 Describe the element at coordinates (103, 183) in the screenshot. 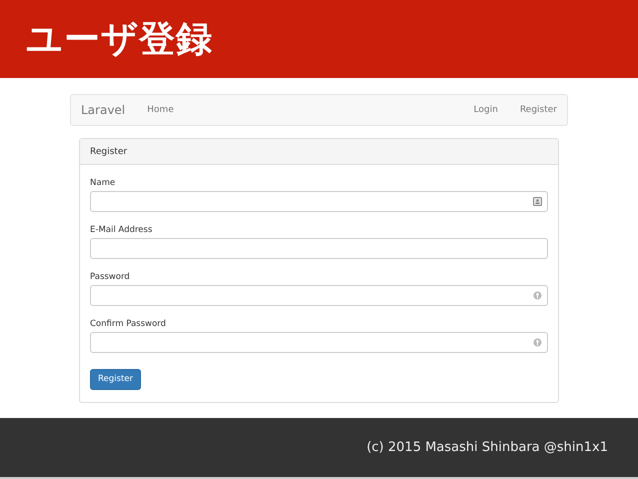

I see `field-label: Name` at that location.